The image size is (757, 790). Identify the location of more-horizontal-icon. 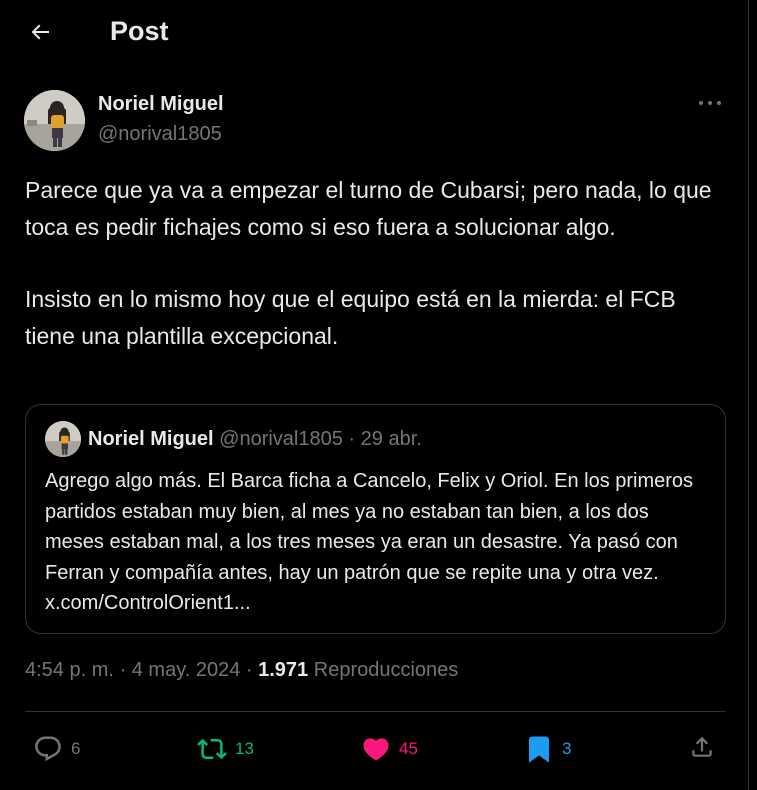
(710, 103).